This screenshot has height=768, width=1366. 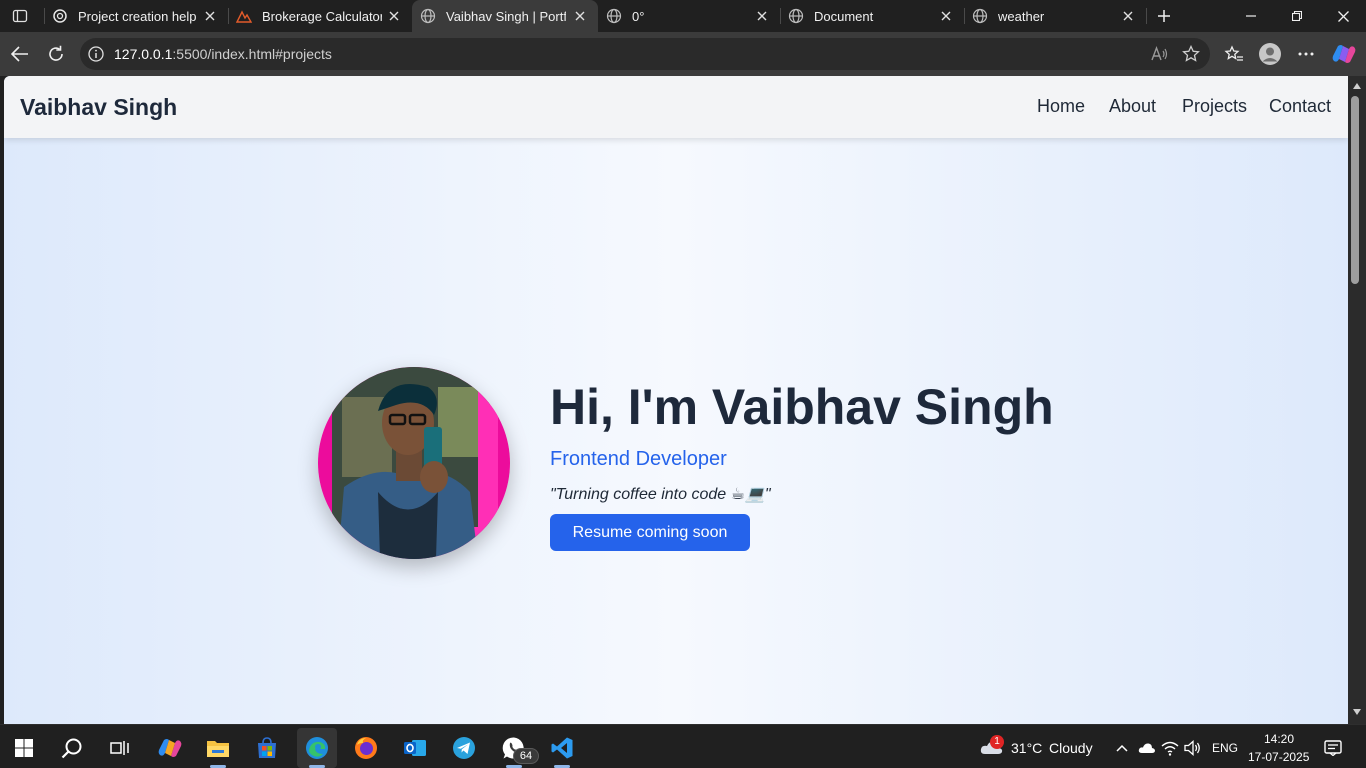 I want to click on clock-date: 17-07-2025, so click(x=1278, y=757).